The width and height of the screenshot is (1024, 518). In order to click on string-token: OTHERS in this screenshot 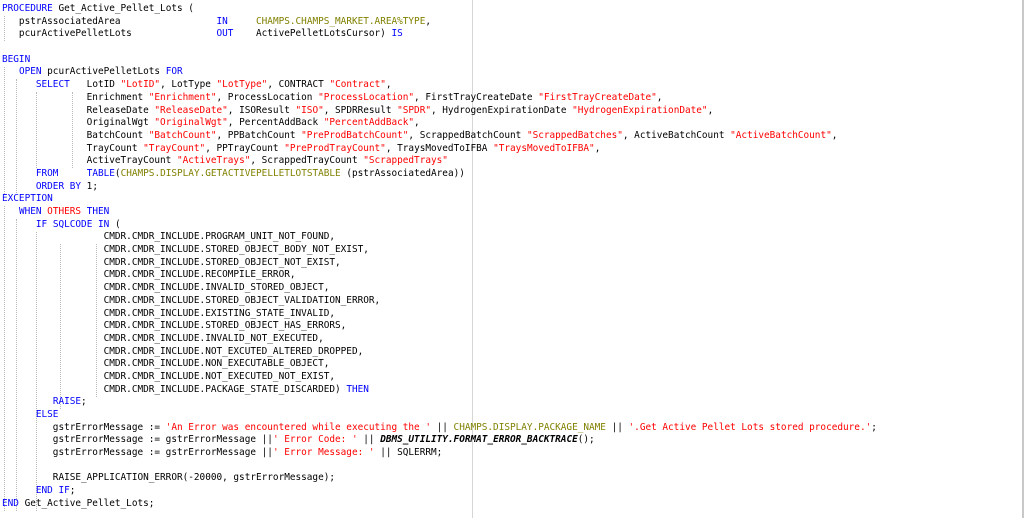, I will do `click(64, 211)`.